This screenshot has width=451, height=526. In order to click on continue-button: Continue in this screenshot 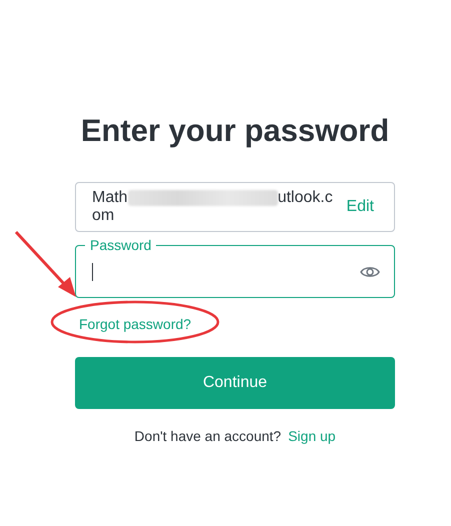, I will do `click(235, 383)`.